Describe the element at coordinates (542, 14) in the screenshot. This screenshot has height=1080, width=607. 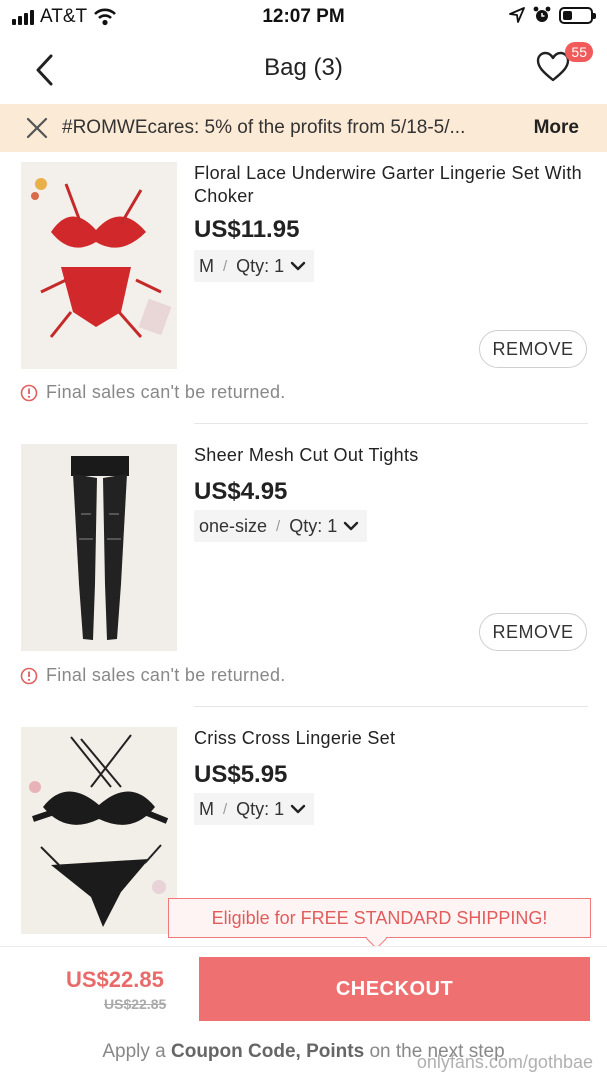
I see `alarm-icon` at that location.